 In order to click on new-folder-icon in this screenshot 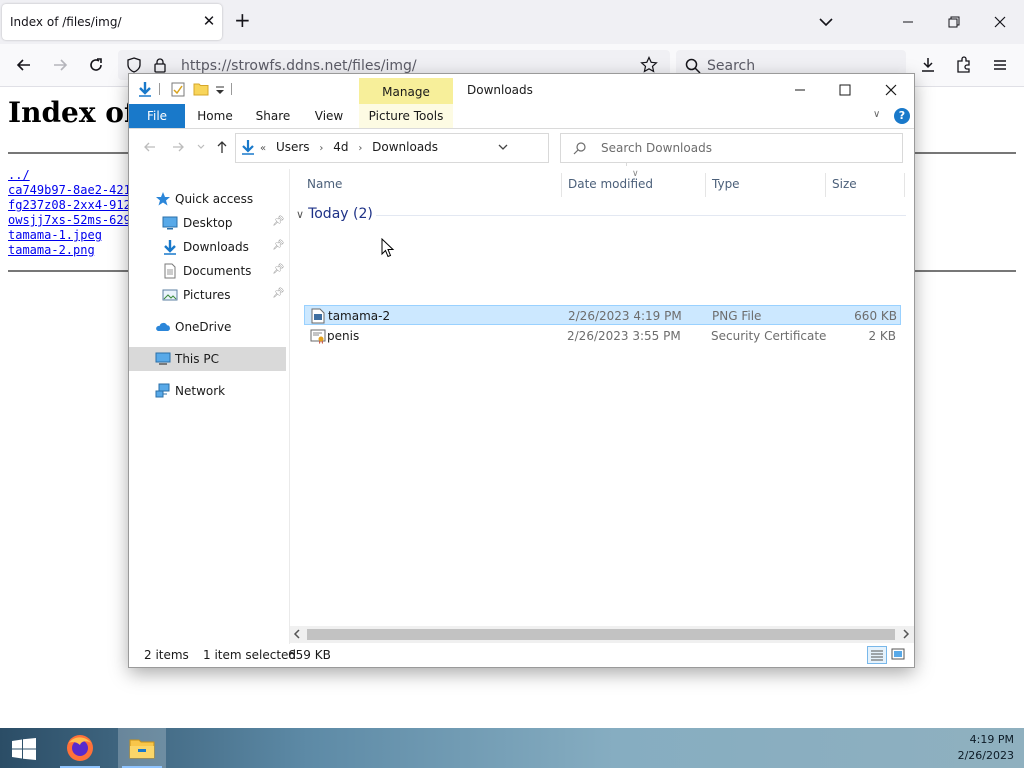, I will do `click(201, 89)`.